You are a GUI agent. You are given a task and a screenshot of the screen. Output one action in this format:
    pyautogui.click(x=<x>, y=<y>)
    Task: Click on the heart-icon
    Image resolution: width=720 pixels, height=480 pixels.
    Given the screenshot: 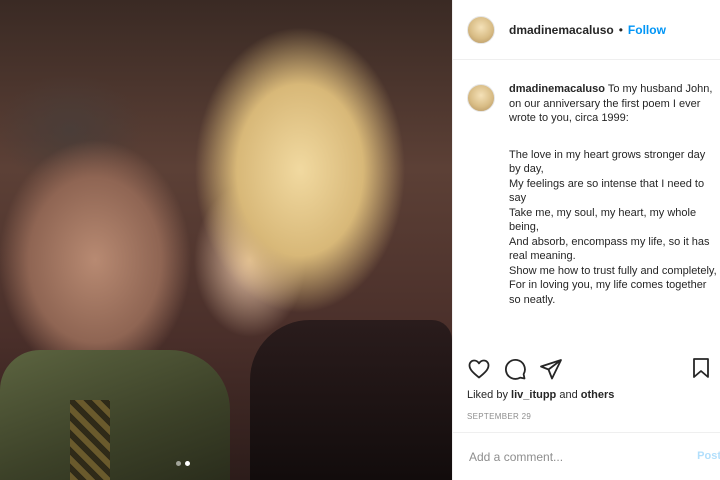 What is the action you would take?
    pyautogui.click(x=479, y=369)
    